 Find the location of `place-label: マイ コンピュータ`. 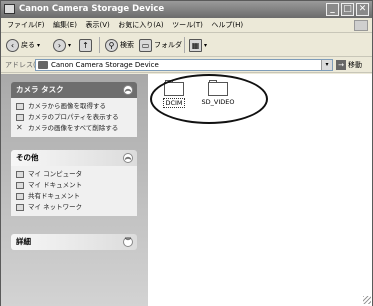

place-label: マイ コンピュータ is located at coordinates (55, 174).